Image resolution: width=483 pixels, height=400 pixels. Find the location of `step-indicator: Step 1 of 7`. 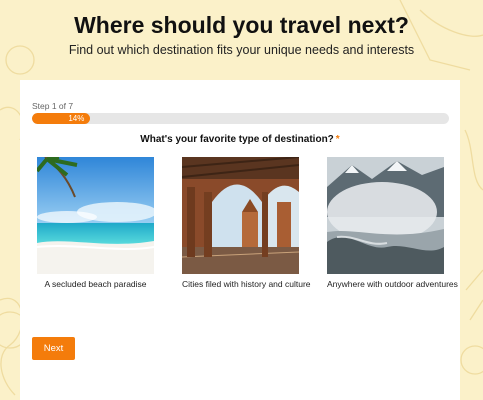

step-indicator: Step 1 of 7 is located at coordinates (53, 106).